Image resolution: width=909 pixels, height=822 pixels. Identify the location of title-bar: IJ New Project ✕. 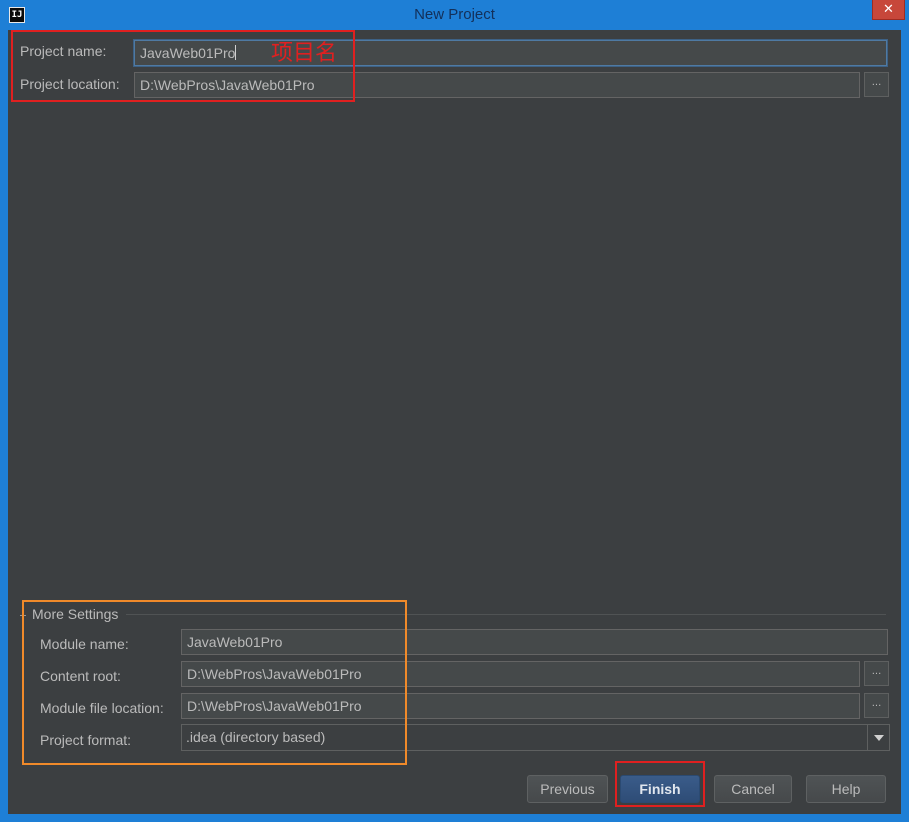
(454, 15).